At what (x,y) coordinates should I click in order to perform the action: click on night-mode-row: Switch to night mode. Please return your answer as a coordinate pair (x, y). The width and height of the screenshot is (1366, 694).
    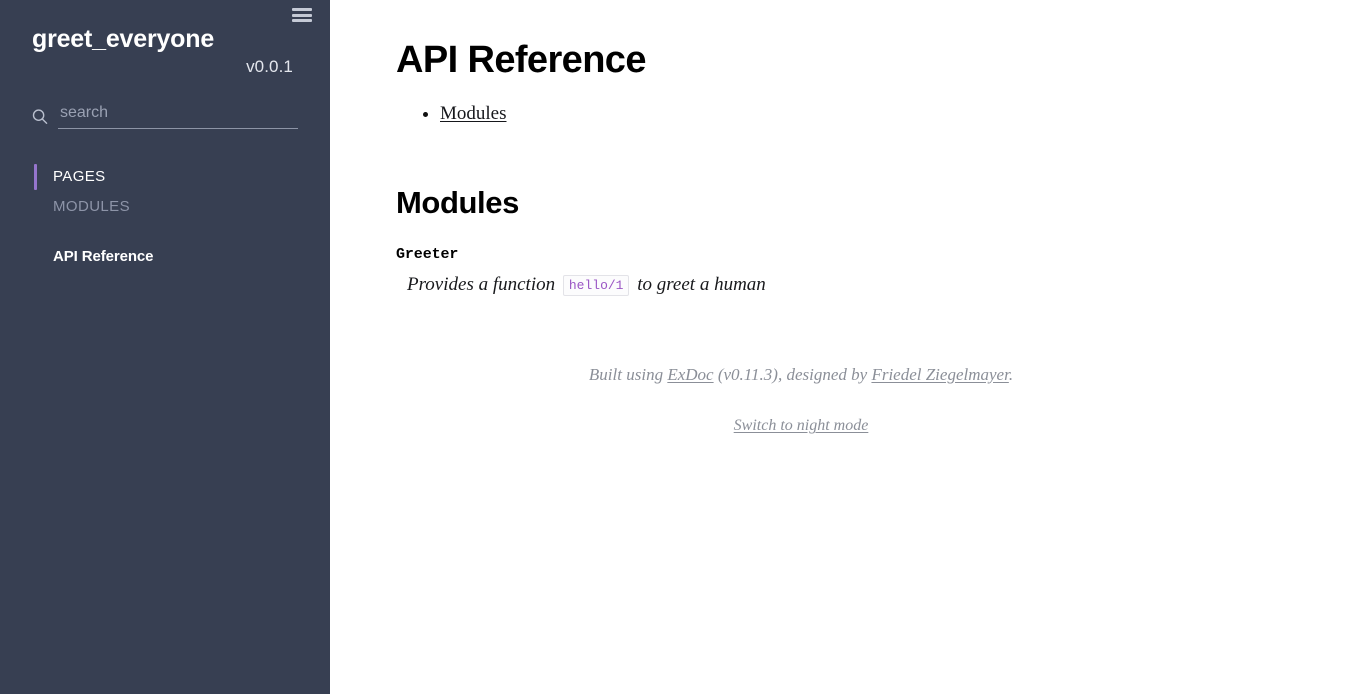
    Looking at the image, I should click on (806, 426).